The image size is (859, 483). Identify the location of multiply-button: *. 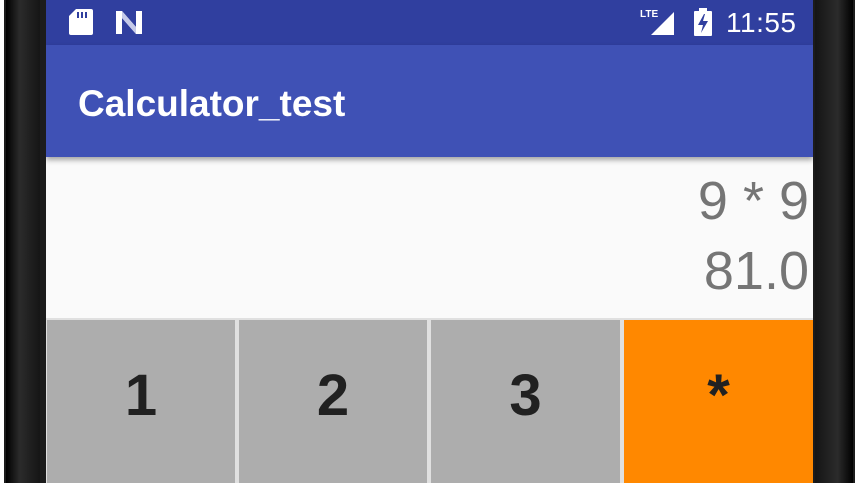
(718, 401).